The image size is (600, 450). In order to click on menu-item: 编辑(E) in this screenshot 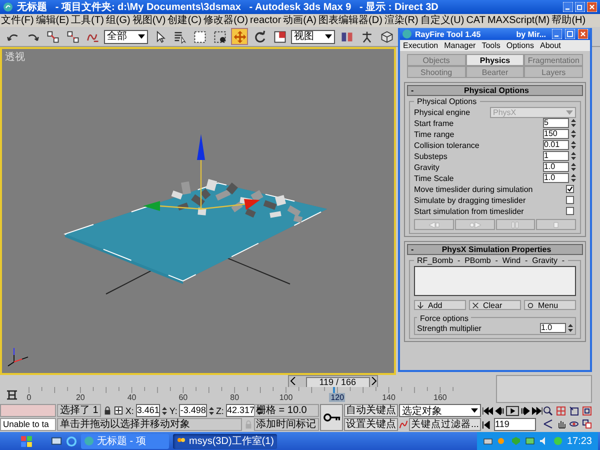, I will do `click(53, 20)`.